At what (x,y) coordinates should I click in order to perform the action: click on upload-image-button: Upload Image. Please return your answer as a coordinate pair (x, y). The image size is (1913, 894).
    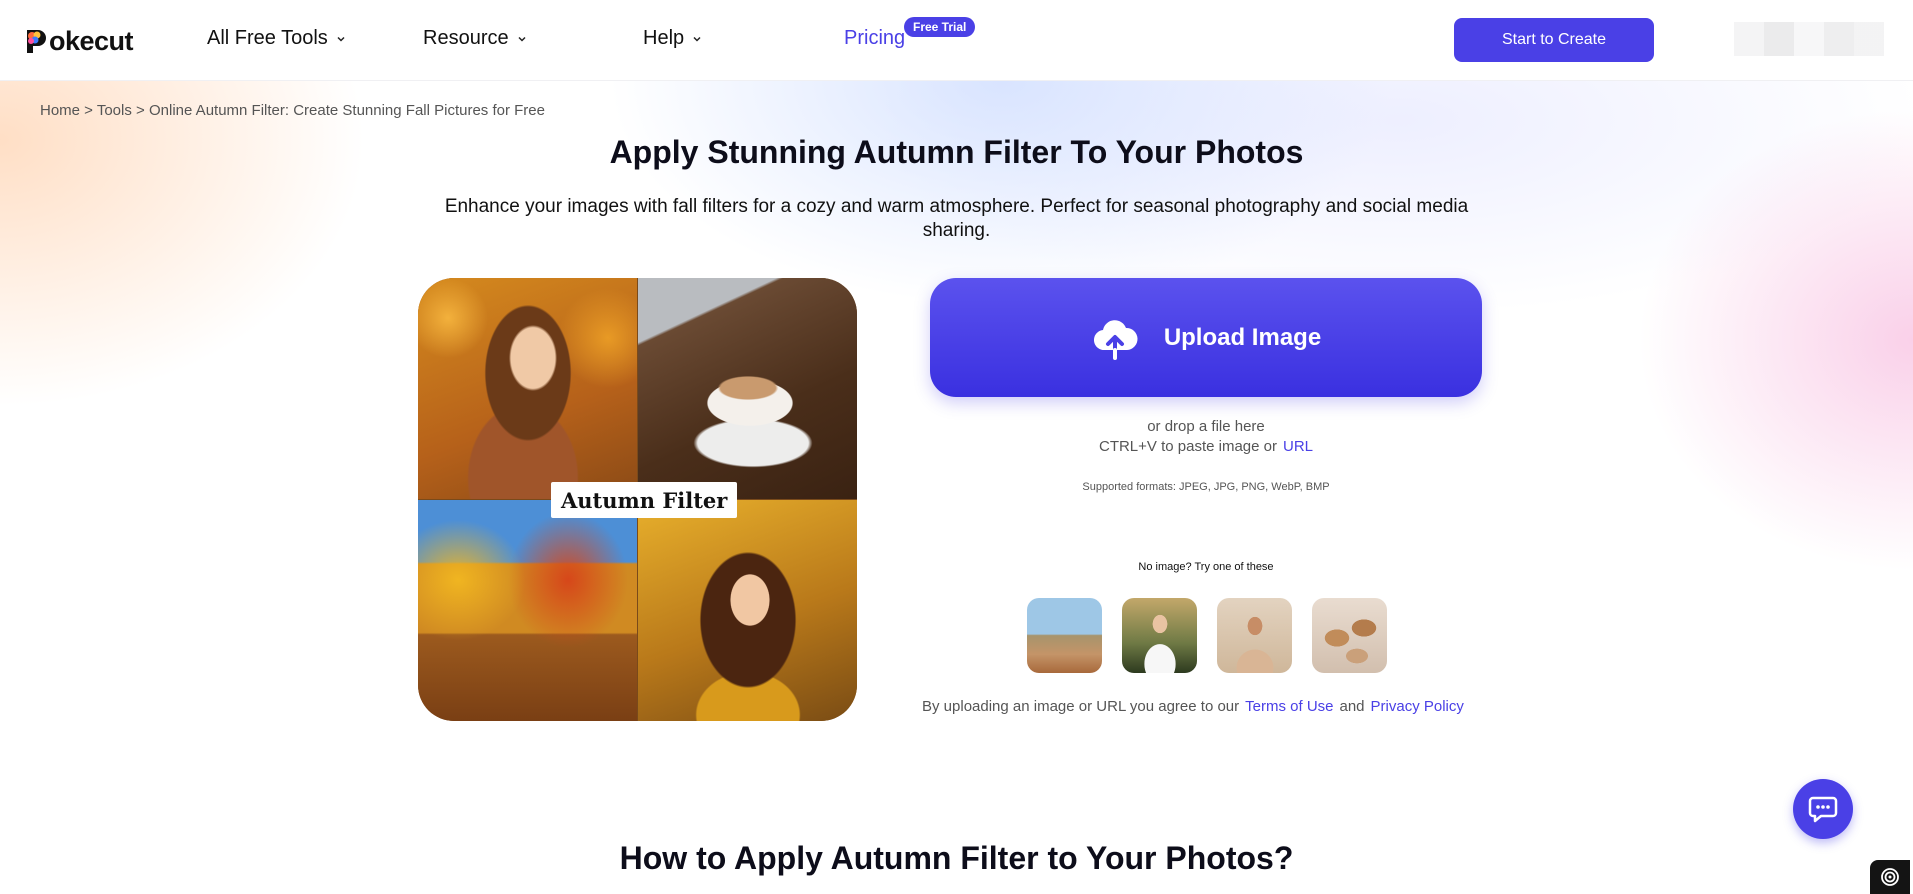
    Looking at the image, I should click on (1206, 337).